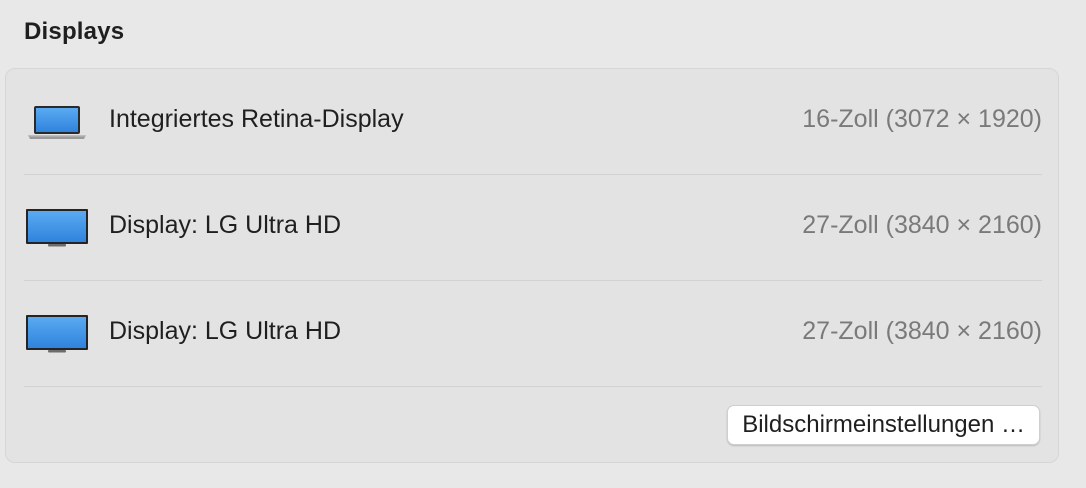 The width and height of the screenshot is (1086, 488). What do you see at coordinates (256, 119) in the screenshot?
I see `display-name: Integriertes Retina-Display` at bounding box center [256, 119].